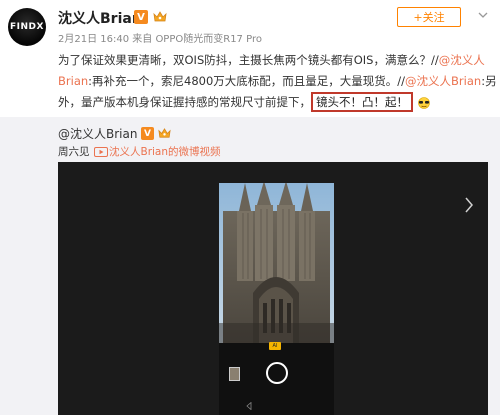 This screenshot has width=500, height=415. What do you see at coordinates (97, 133) in the screenshot?
I see `quoted-author-name: @沈义人Brian` at bounding box center [97, 133].